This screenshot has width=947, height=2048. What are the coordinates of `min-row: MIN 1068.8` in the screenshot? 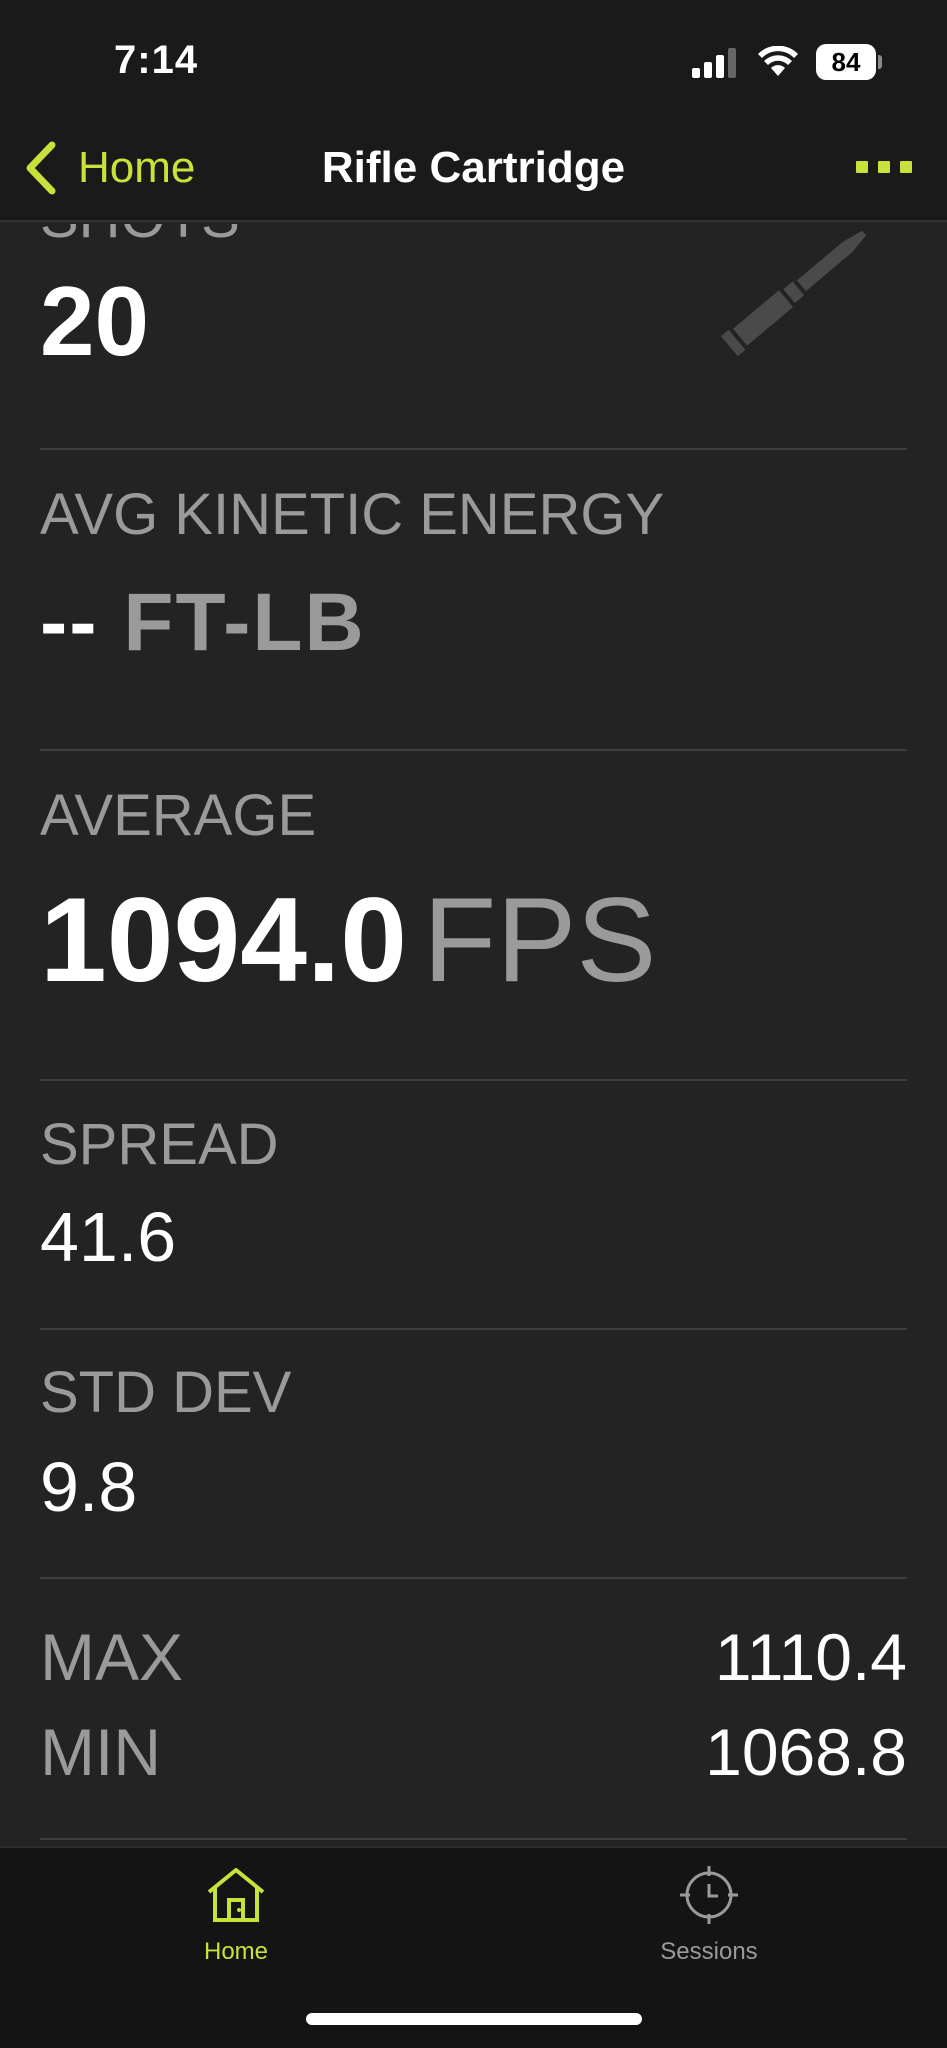 It's located at (473, 1752).